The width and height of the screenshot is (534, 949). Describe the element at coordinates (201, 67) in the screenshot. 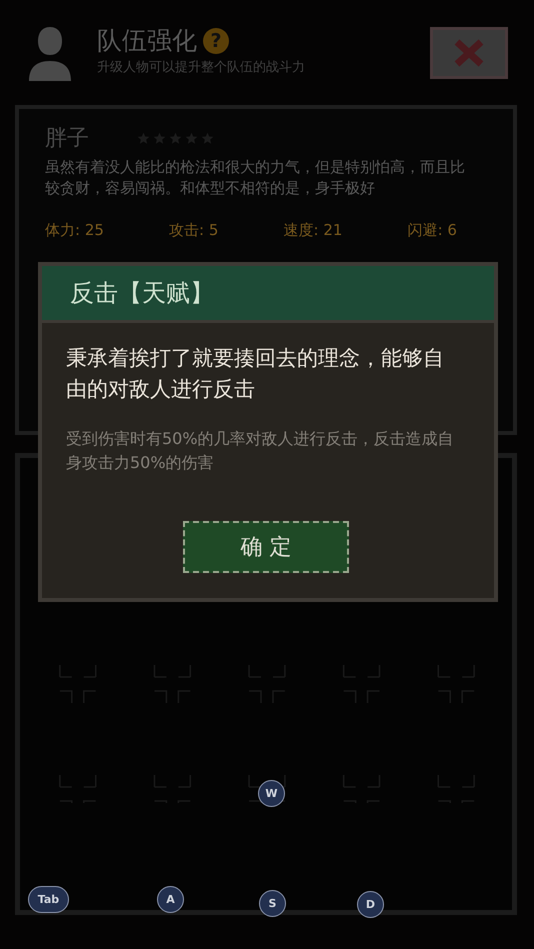

I see `page-subtitle: 升级人物可以提升整个队伍的战斗力` at that location.